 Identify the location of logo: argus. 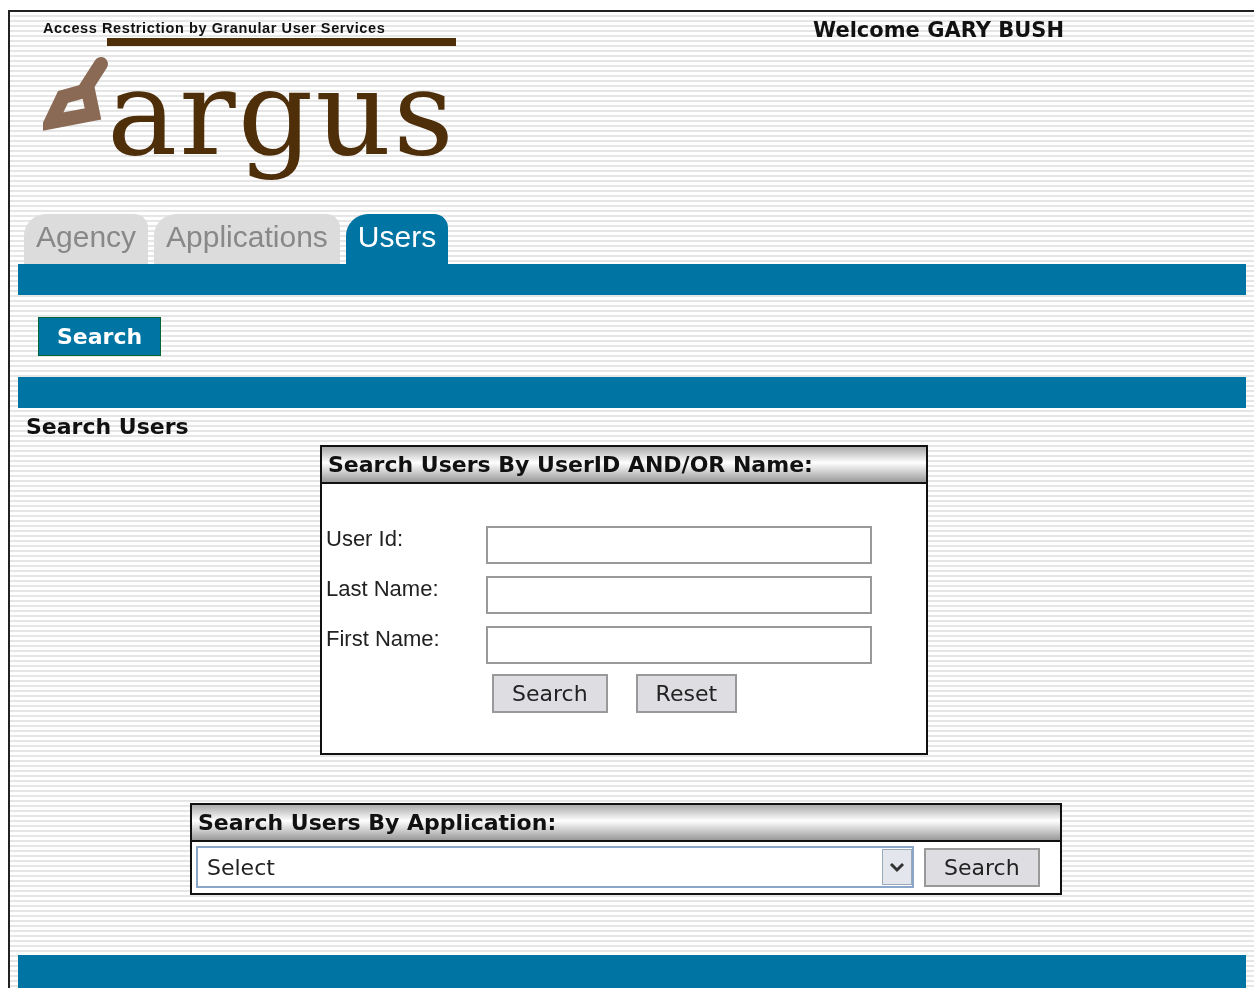
(281, 109).